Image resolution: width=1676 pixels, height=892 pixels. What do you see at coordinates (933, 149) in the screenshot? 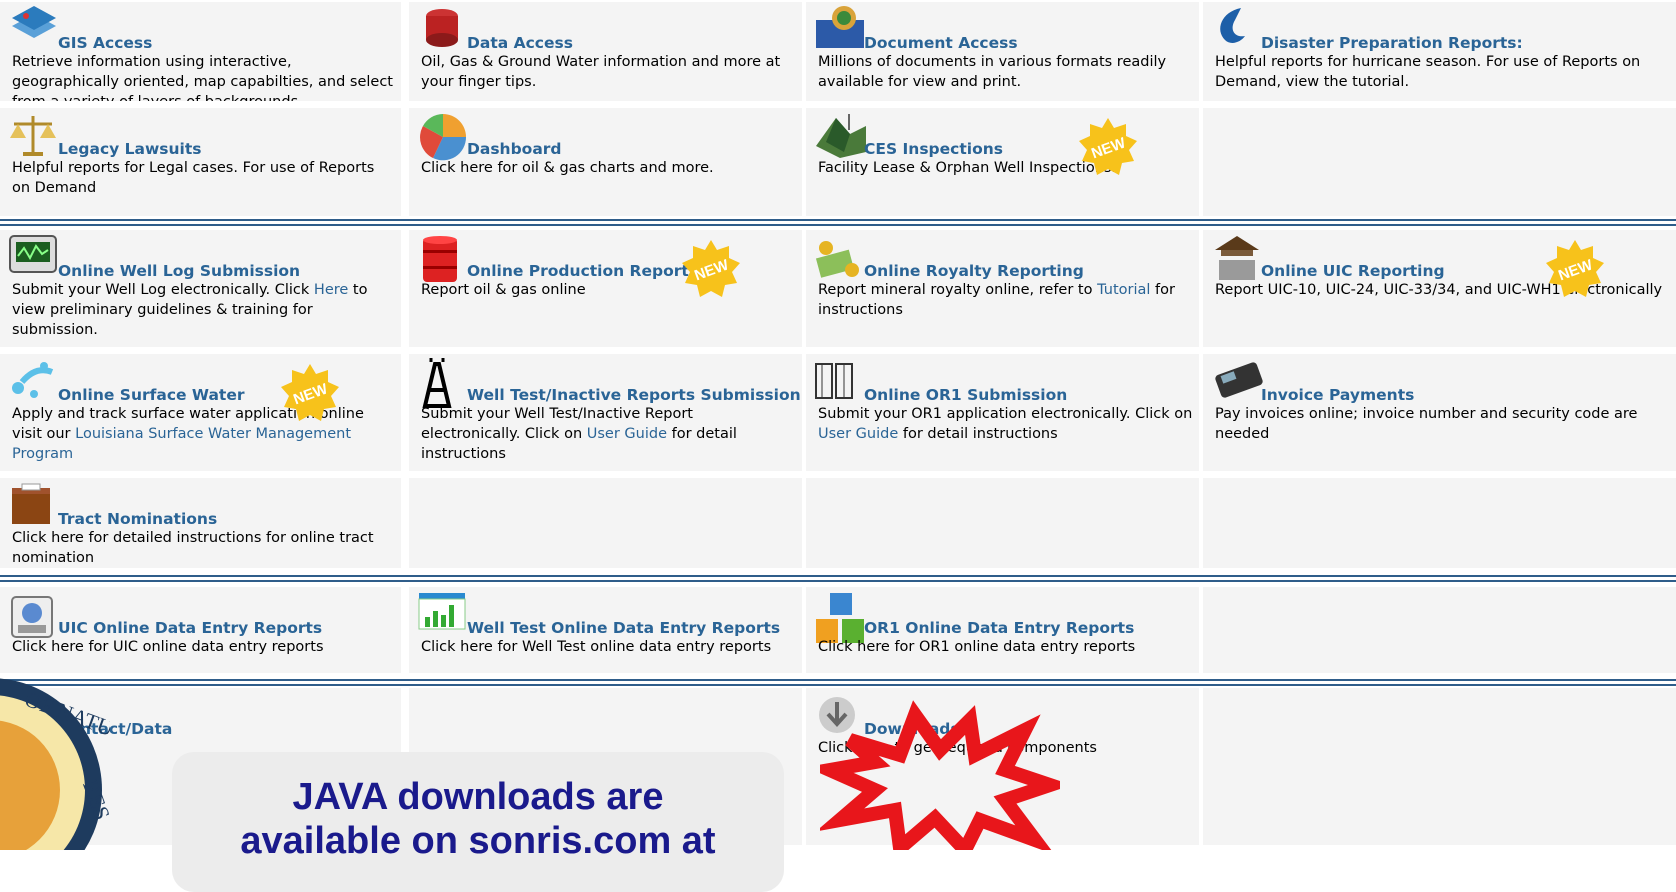
I see `tile-title-link: CES Inspections` at bounding box center [933, 149].